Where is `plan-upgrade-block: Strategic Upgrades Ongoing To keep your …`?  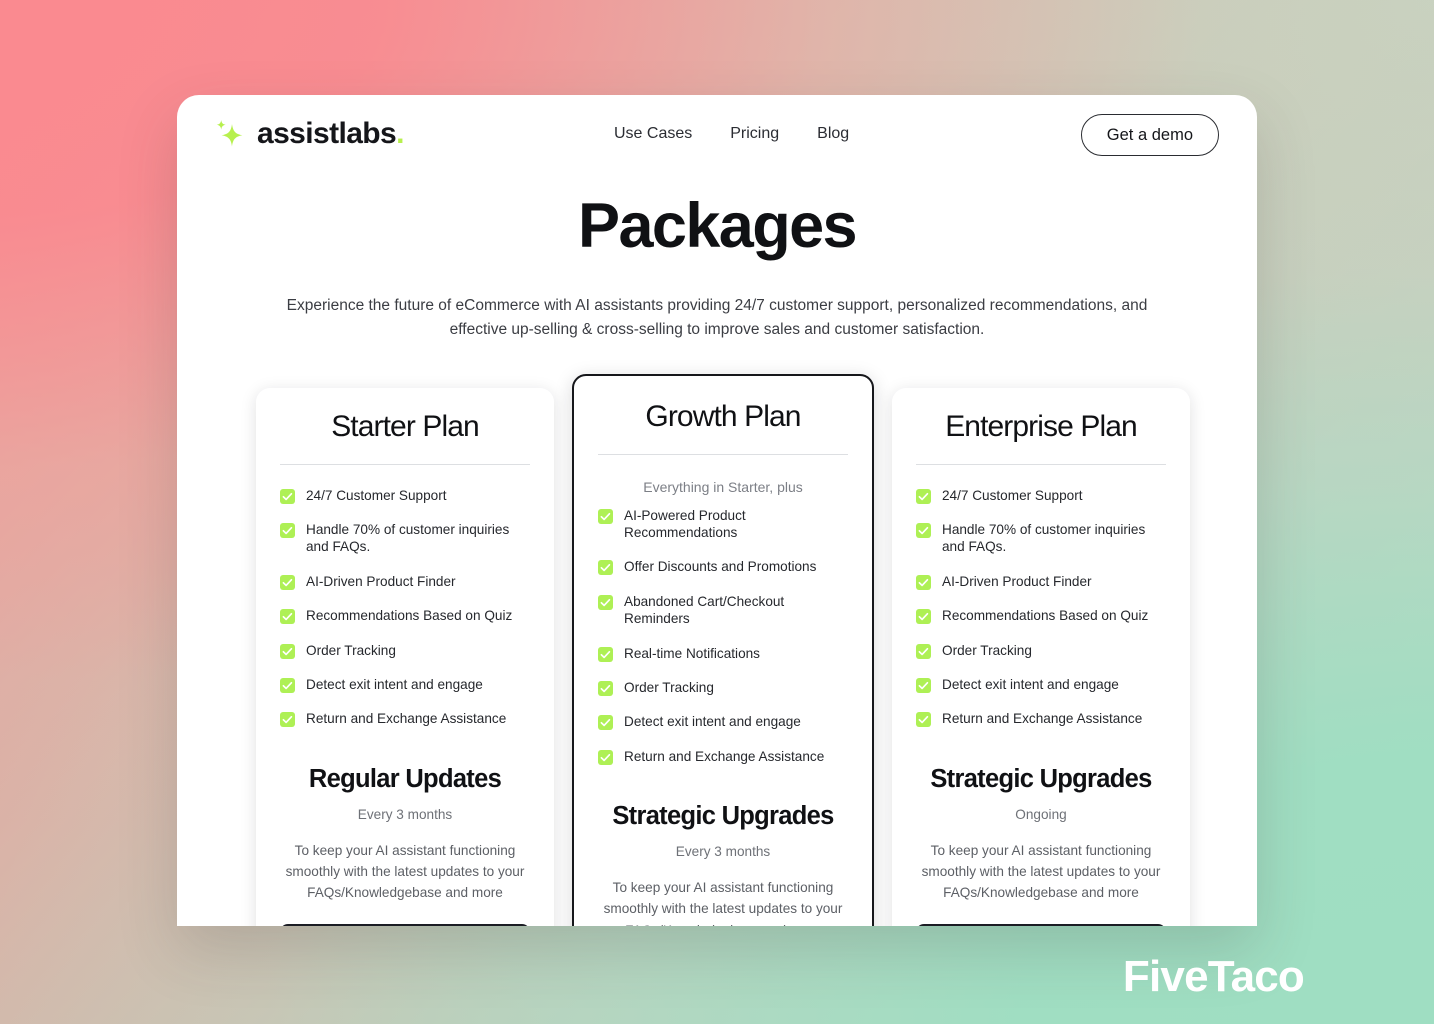
plan-upgrade-block: Strategic Upgrades Ongoing To keep your … is located at coordinates (1041, 835).